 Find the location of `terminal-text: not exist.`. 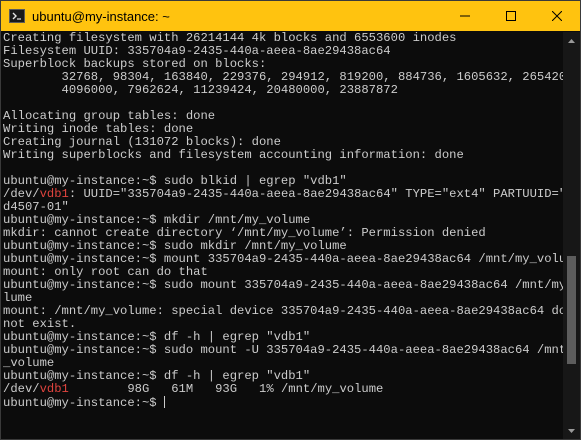

terminal-text: not exist. is located at coordinates (40, 324).